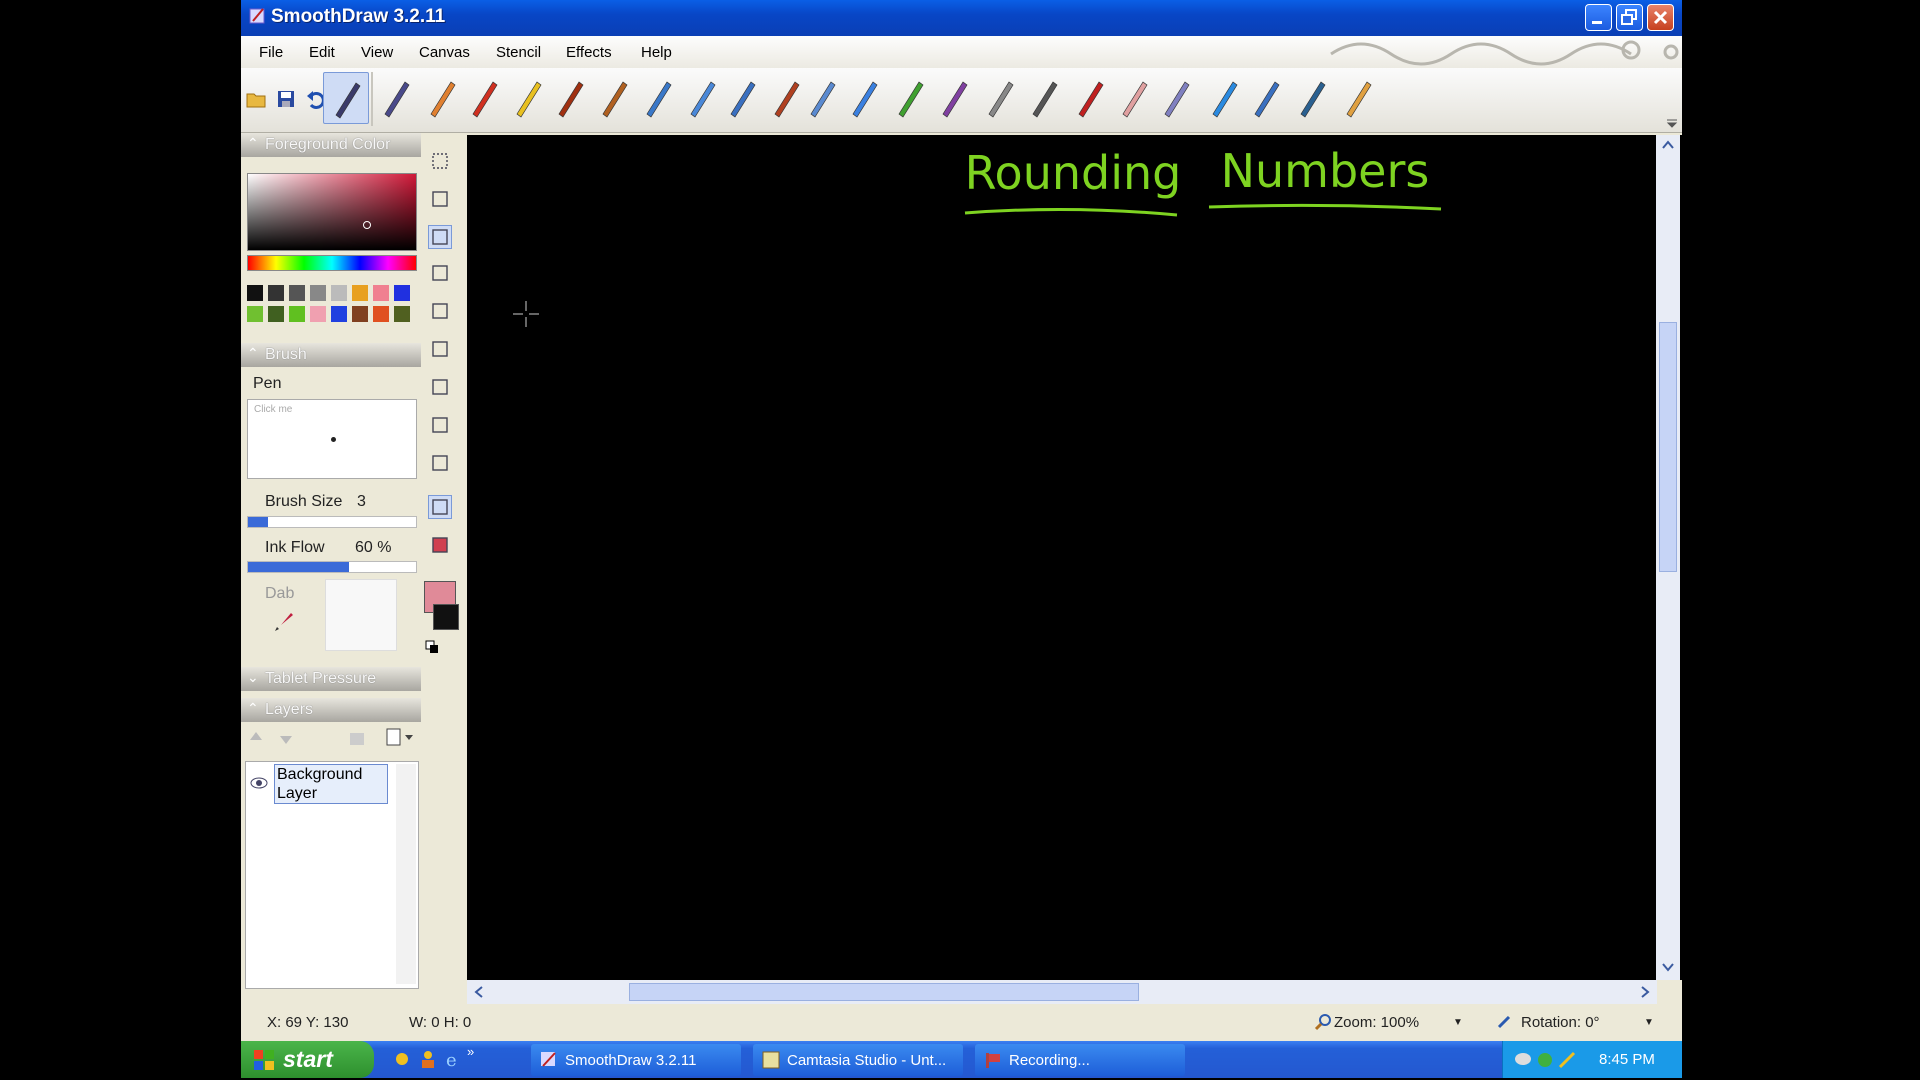 Image resolution: width=1920 pixels, height=1080 pixels. What do you see at coordinates (1567, 1060) in the screenshot?
I see `tray-network-icon` at bounding box center [1567, 1060].